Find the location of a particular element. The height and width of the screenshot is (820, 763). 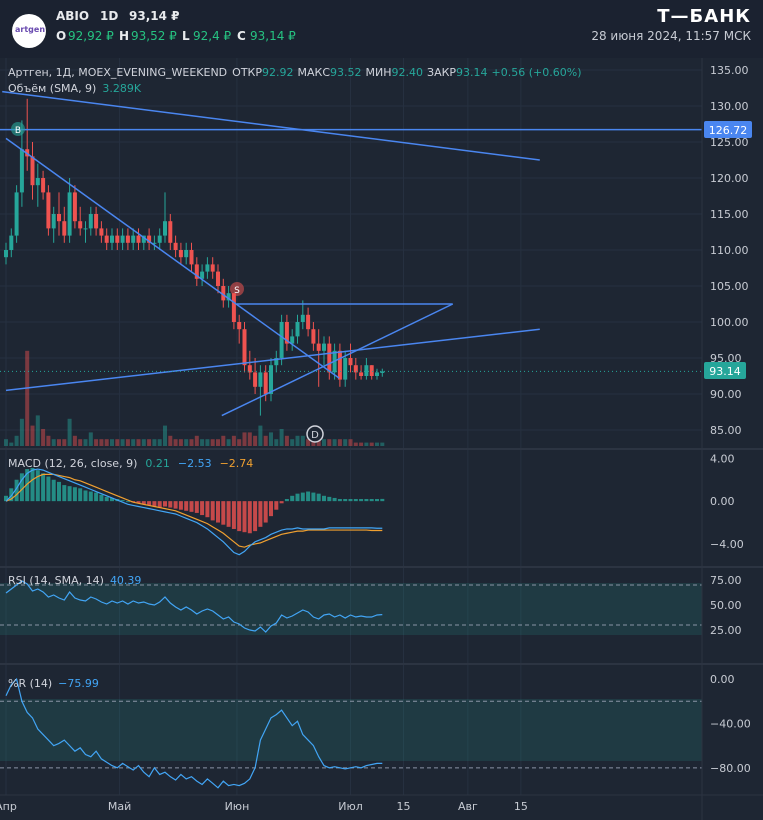

rsi-band-fill is located at coordinates (351, 609).